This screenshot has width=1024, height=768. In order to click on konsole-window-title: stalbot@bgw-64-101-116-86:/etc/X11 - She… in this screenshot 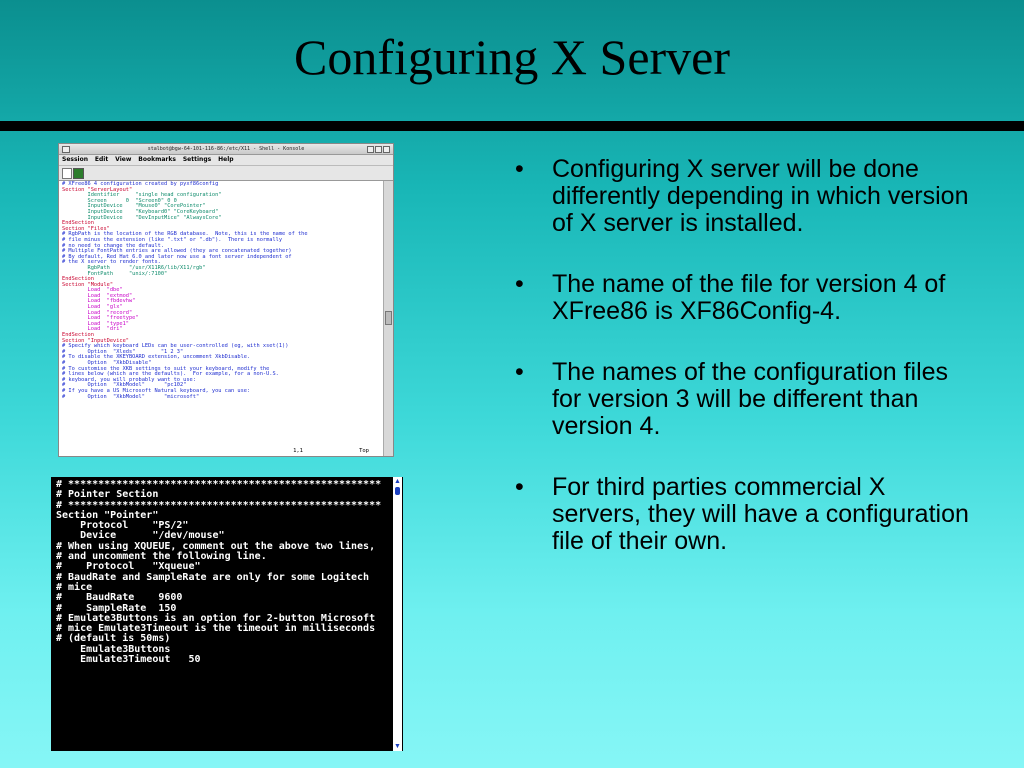, I will do `click(226, 149)`.